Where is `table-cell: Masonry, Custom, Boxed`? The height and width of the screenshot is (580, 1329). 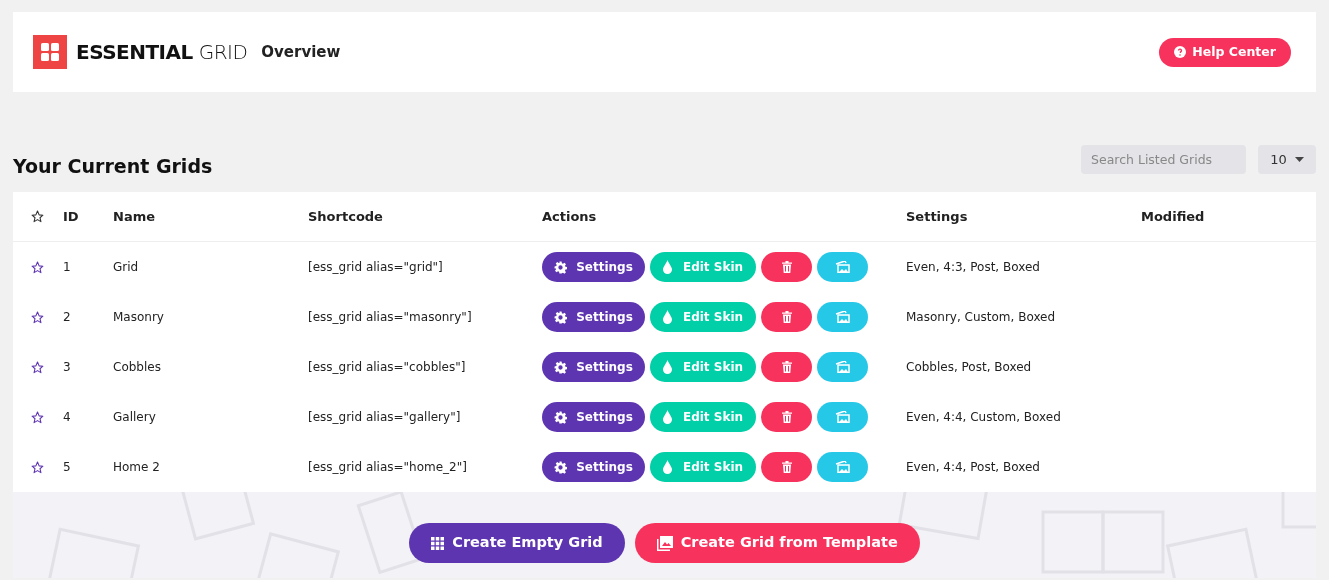
table-cell: Masonry, Custom, Boxed is located at coordinates (981, 317).